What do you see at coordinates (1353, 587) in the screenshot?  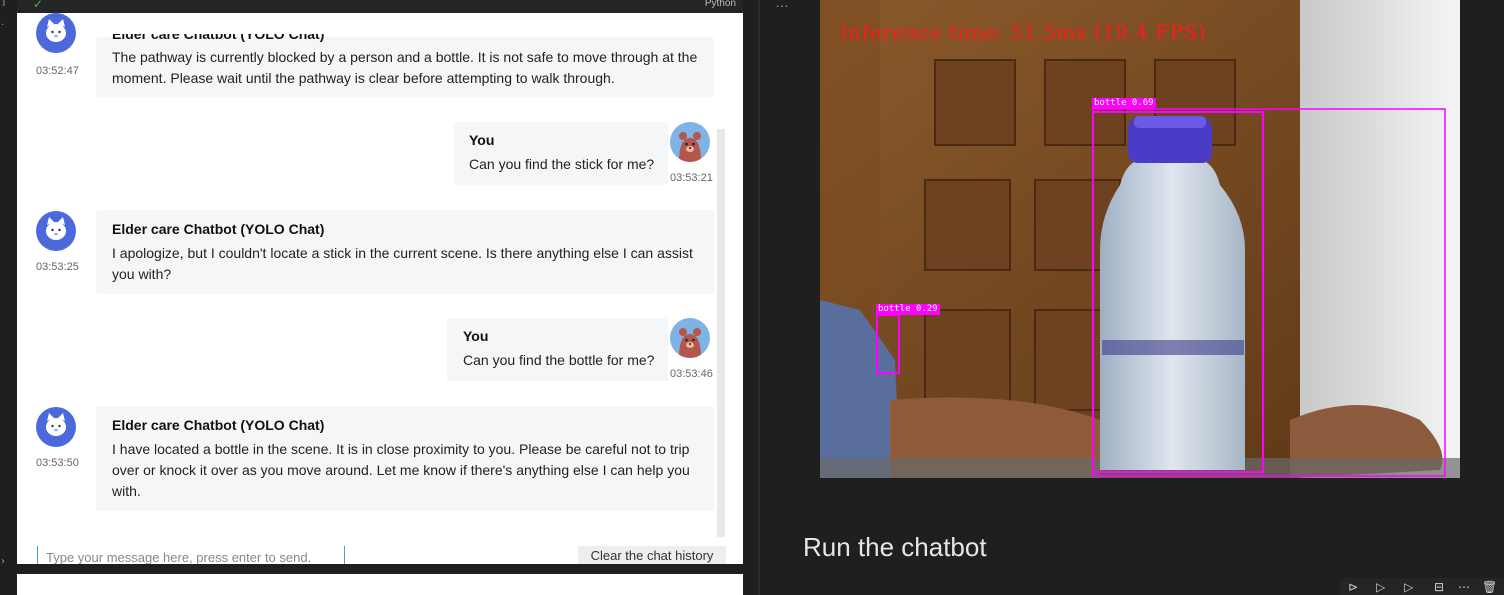 I see `run-by-line-icon: ⊳` at bounding box center [1353, 587].